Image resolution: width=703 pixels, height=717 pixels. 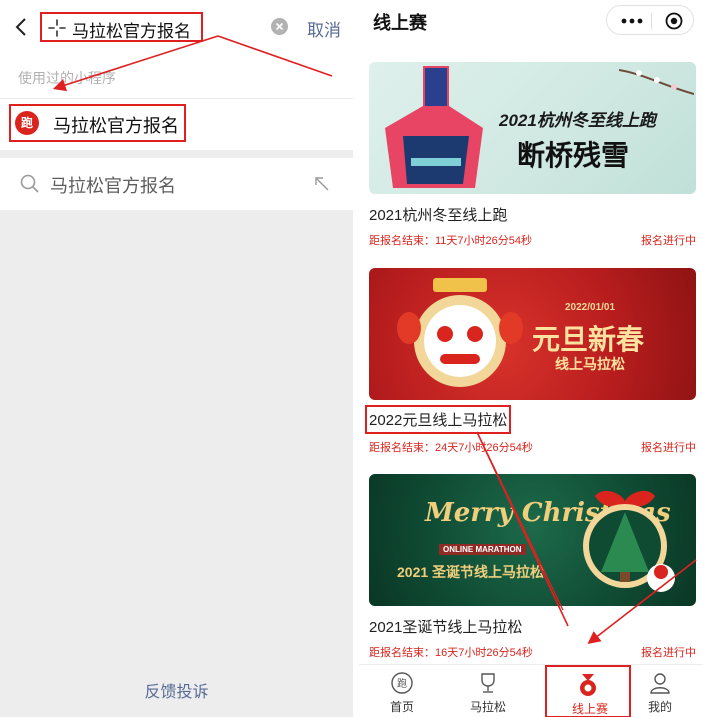 What do you see at coordinates (29, 183) in the screenshot?
I see `search-icon` at bounding box center [29, 183].